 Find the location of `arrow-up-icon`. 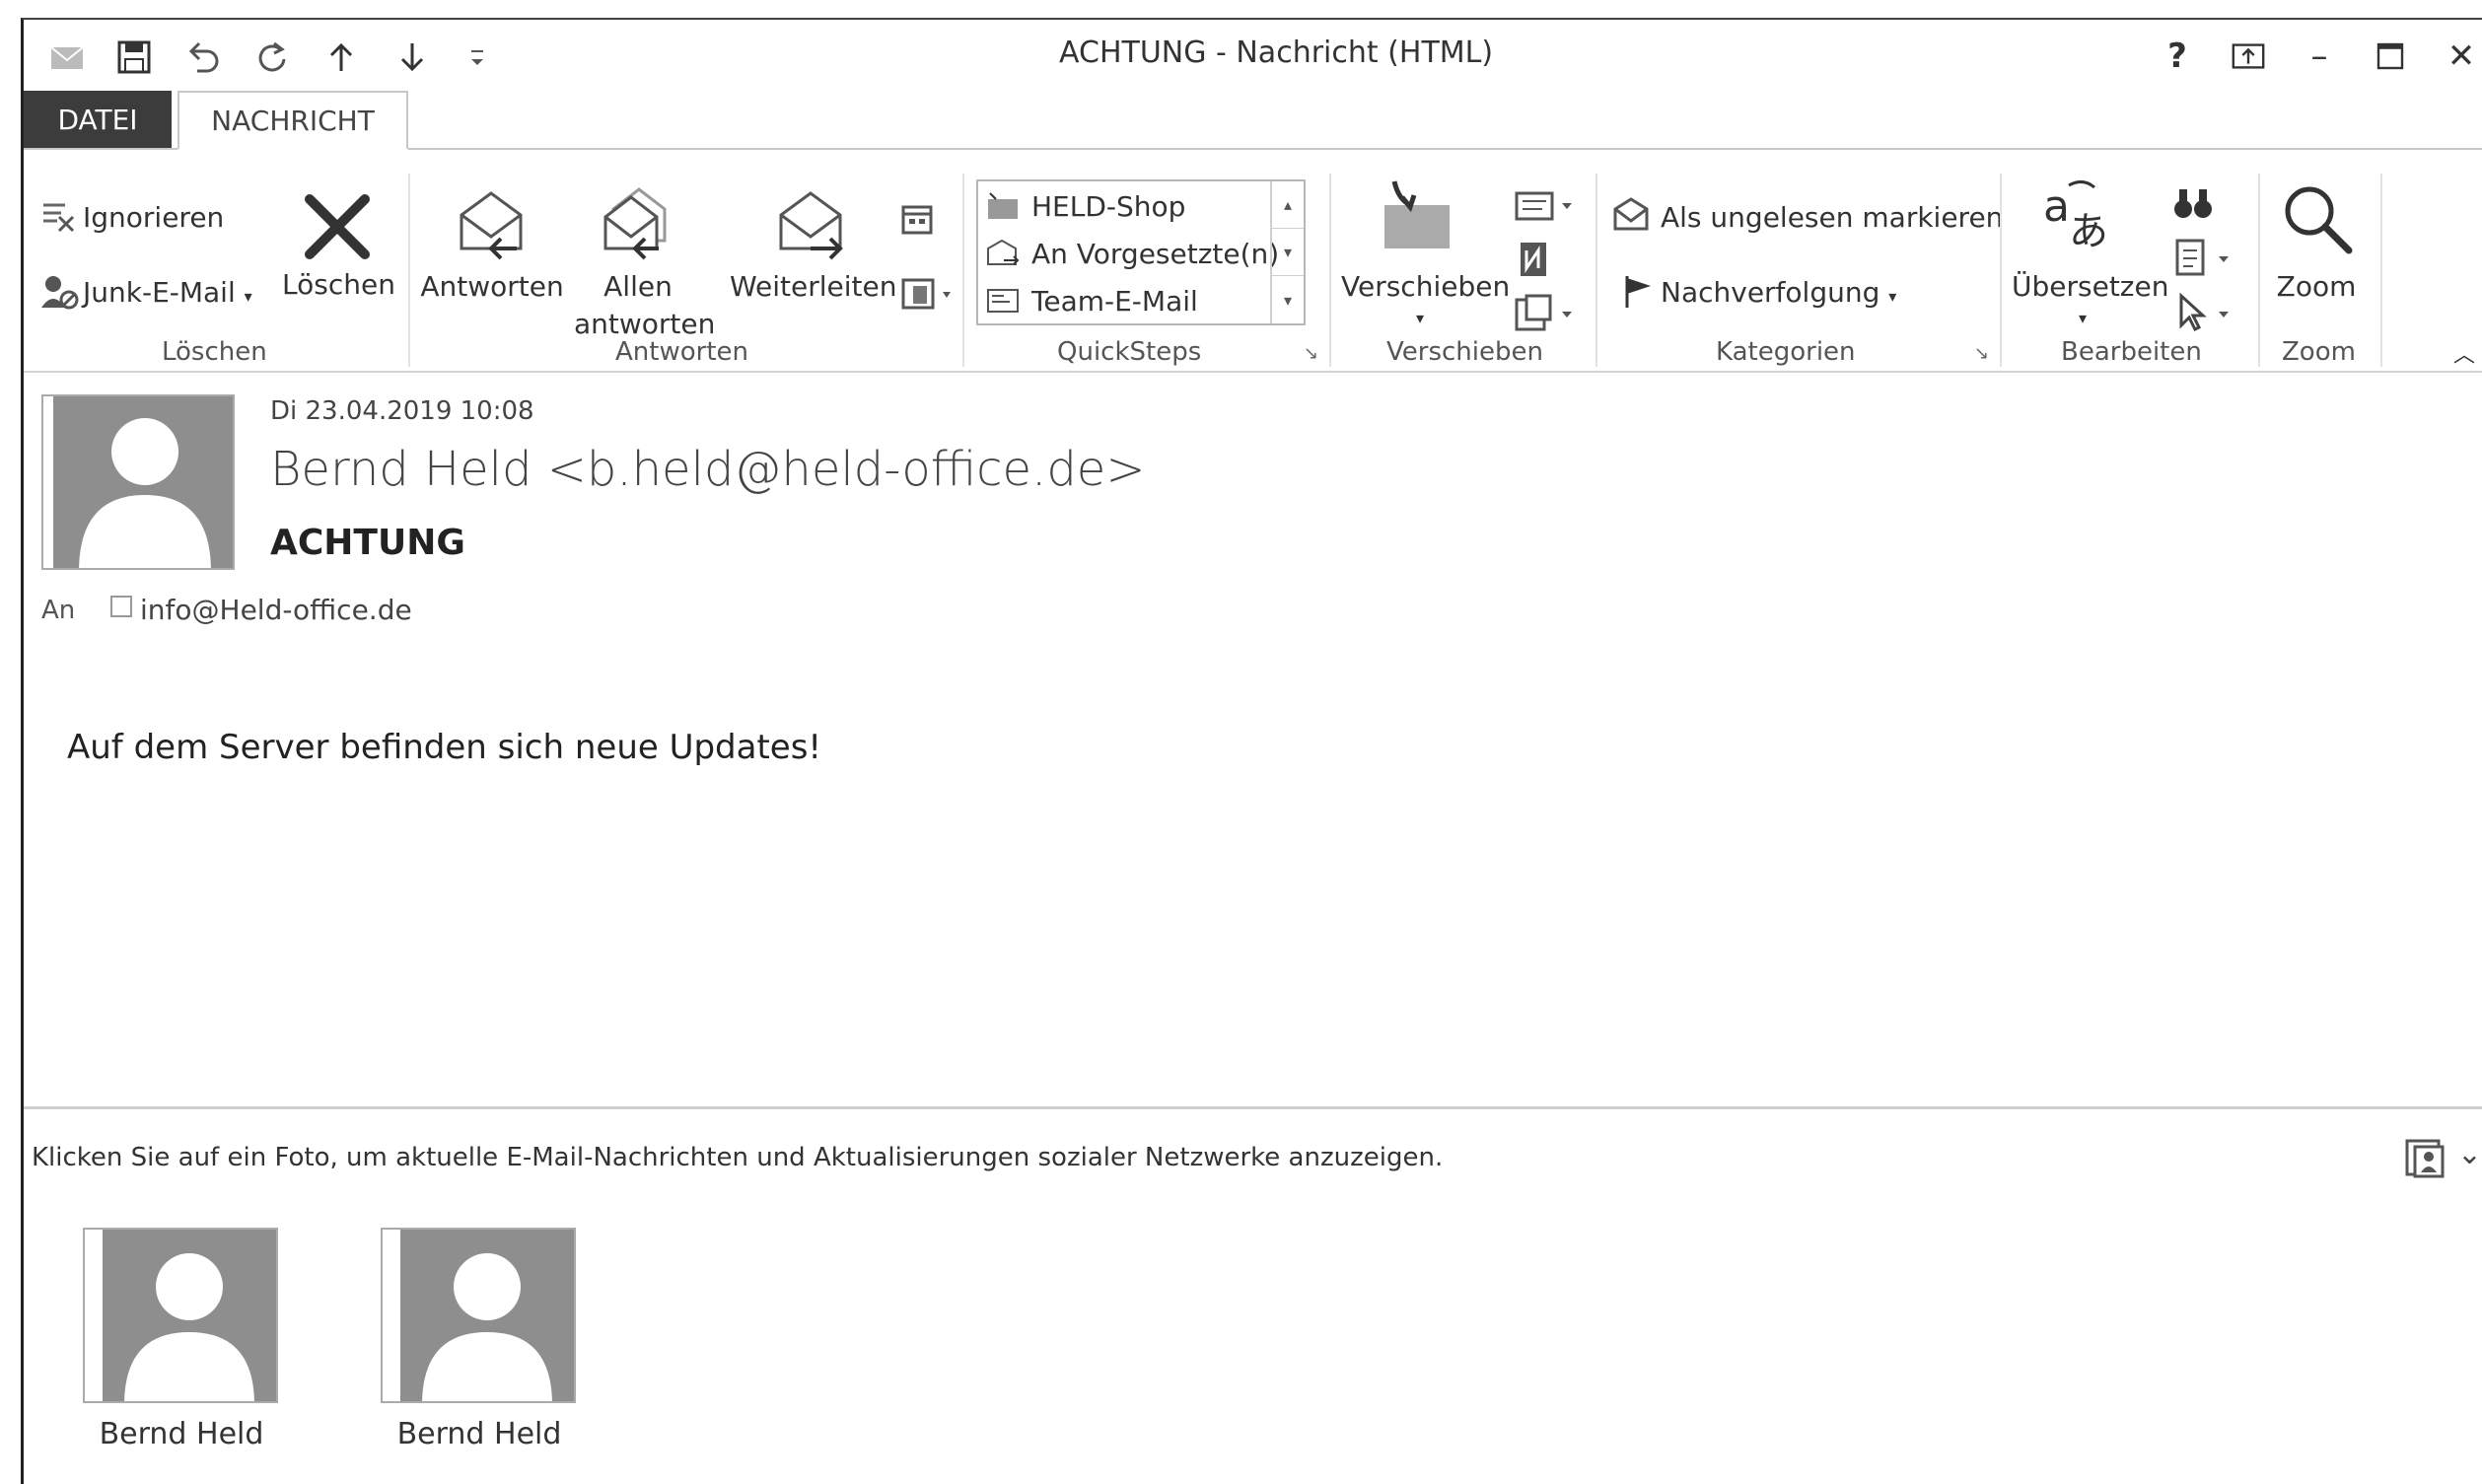

arrow-up-icon is located at coordinates (342, 57).